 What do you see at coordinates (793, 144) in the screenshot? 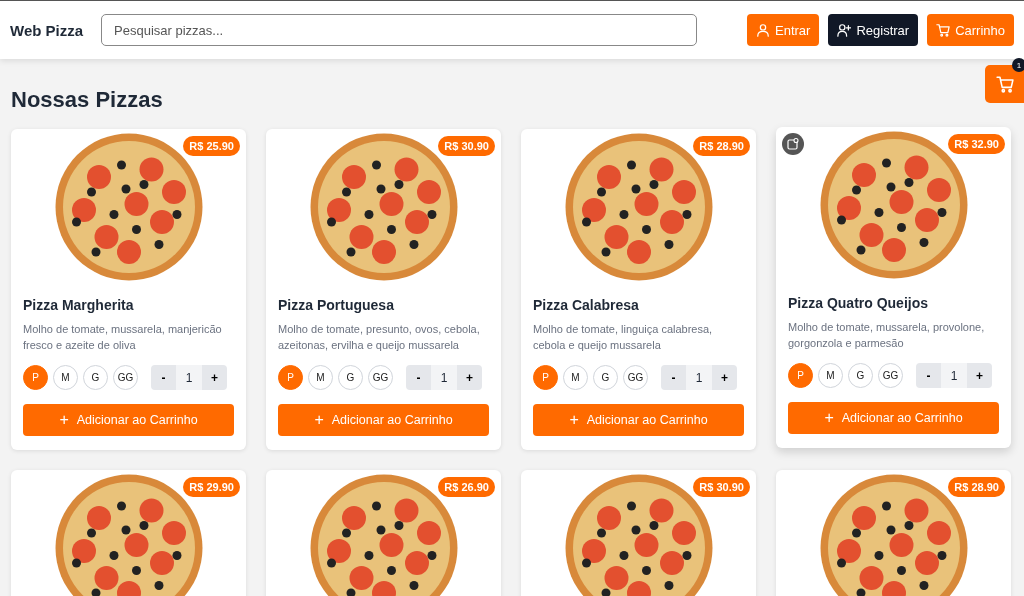
I see `image-search-icon` at bounding box center [793, 144].